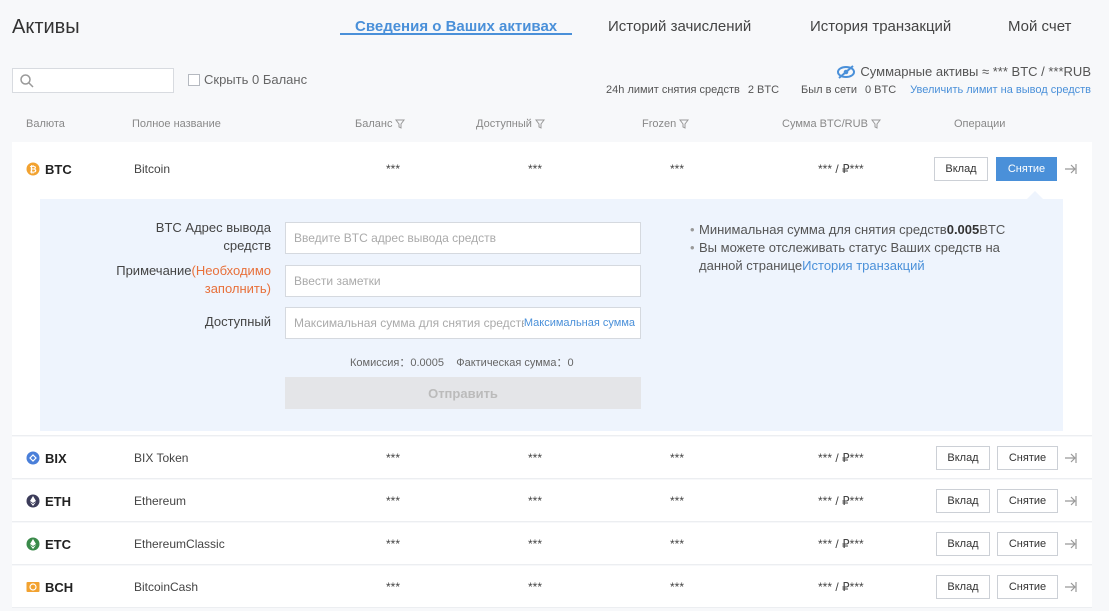 The image size is (1109, 611). Describe the element at coordinates (186, 280) in the screenshot. I see `note-label: Примечание(Необходимо заполнить)` at that location.